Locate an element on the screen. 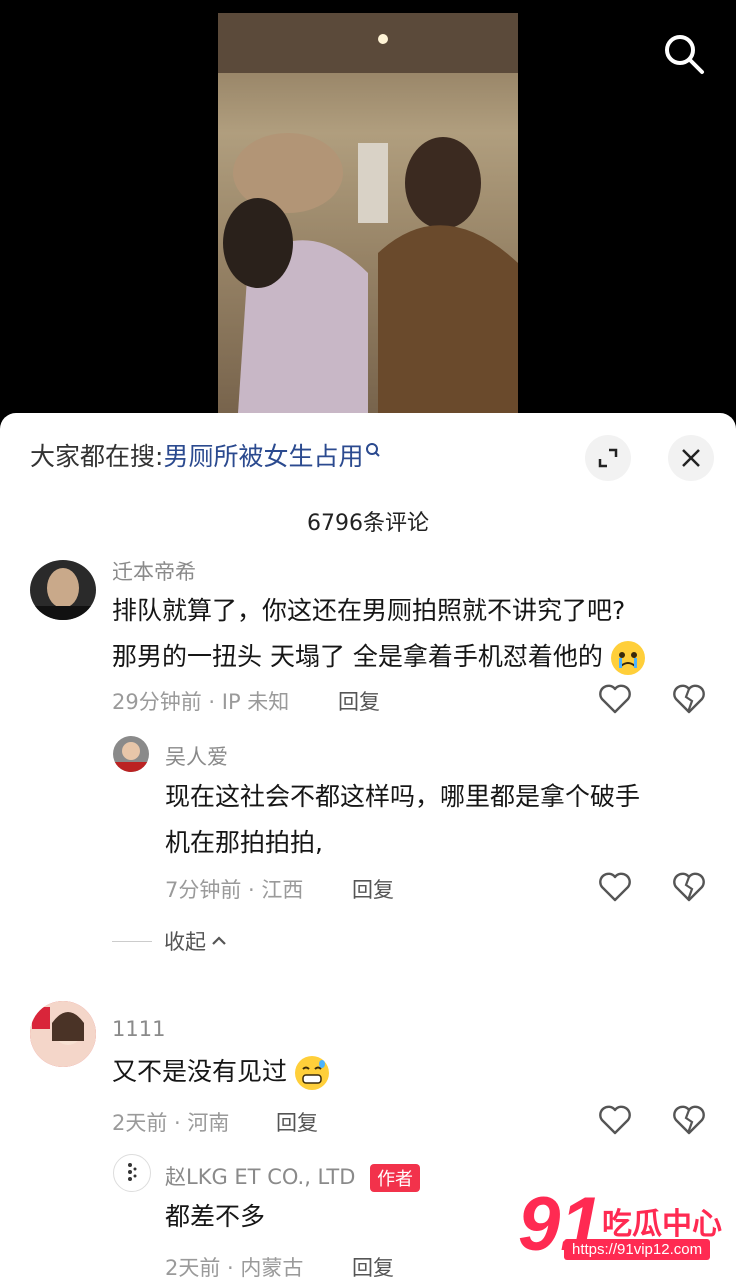 This screenshot has height=1280, width=736. comment-text: 又不是没有见过 is located at coordinates (220, 1072).